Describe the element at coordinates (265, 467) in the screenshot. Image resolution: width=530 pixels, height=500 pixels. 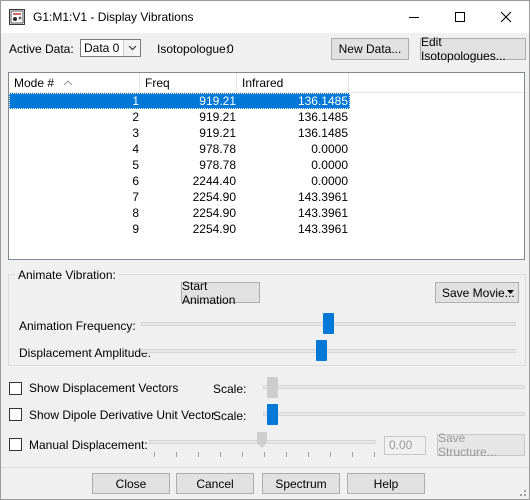
I see `footer-divider` at that location.